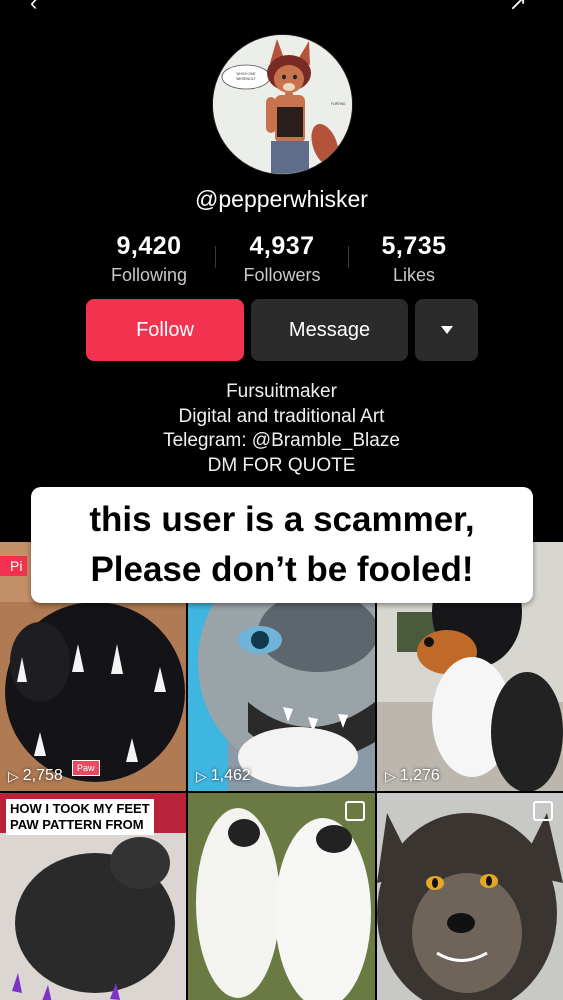 The height and width of the screenshot is (1000, 563). I want to click on svg-text: WEREWOLF, so click(245, 79).